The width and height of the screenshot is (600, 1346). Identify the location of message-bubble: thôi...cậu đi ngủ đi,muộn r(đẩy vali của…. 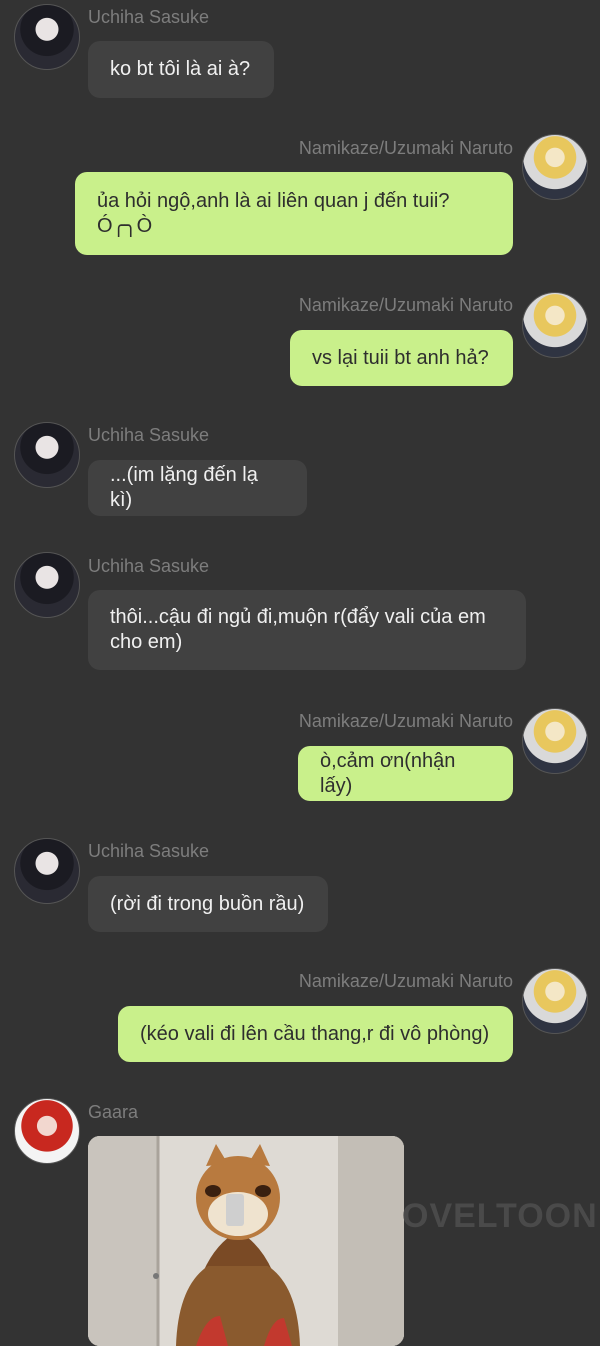
(307, 630).